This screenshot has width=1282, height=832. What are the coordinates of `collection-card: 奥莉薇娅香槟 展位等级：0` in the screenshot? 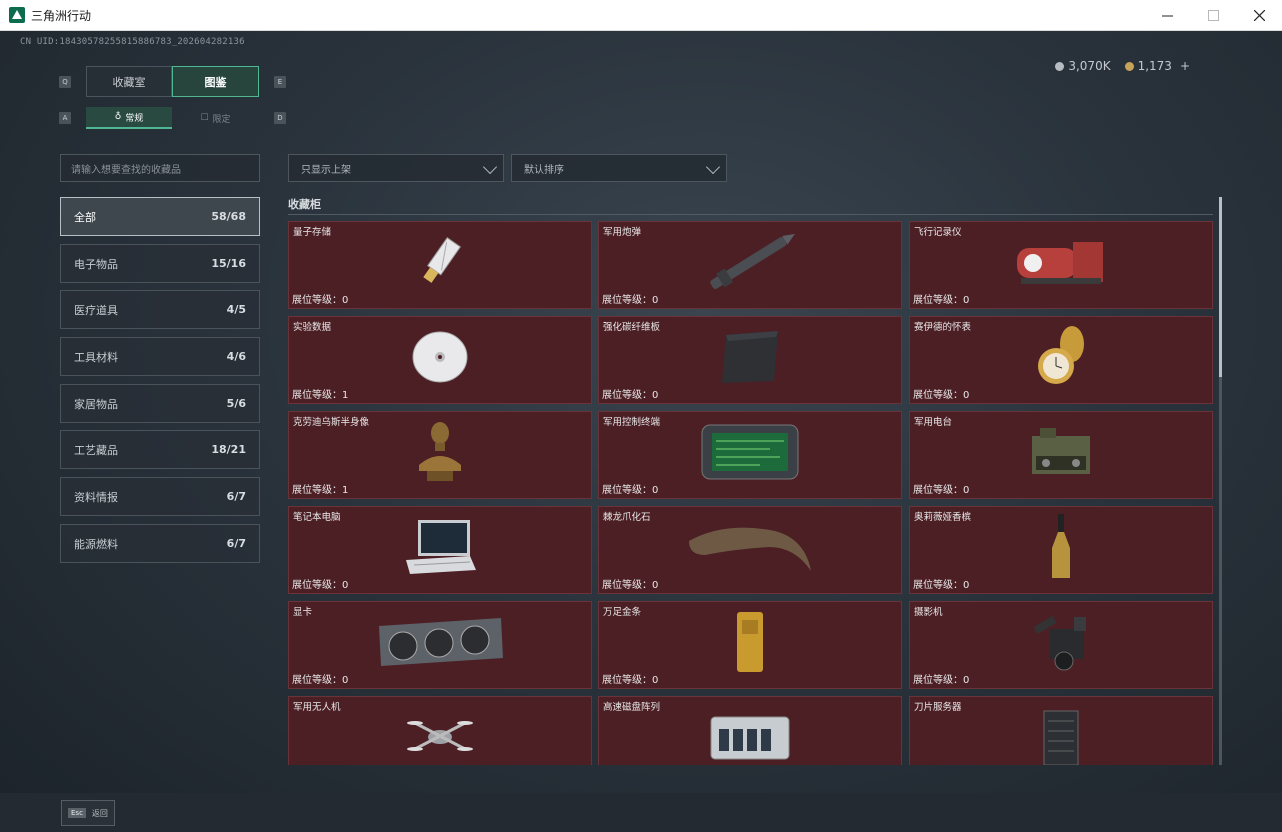 It's located at (1061, 550).